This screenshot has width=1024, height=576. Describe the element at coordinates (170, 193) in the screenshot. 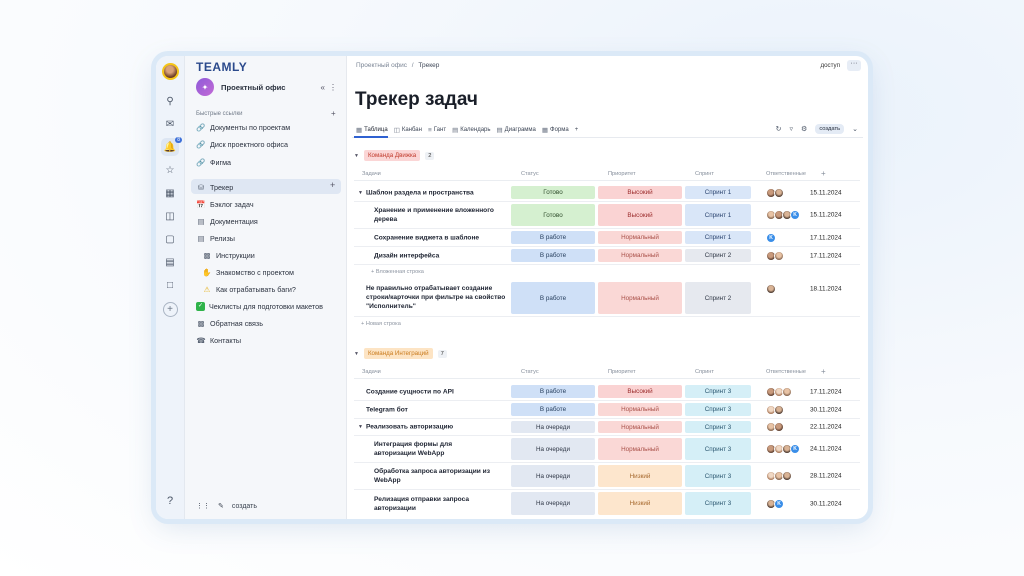

I see `calendar-icon: ▦` at that location.